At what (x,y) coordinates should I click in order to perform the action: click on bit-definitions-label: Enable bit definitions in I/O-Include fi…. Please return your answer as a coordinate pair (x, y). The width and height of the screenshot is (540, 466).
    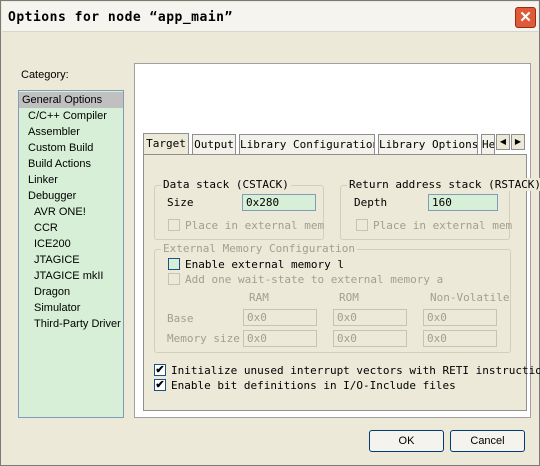
    Looking at the image, I should click on (313, 385).